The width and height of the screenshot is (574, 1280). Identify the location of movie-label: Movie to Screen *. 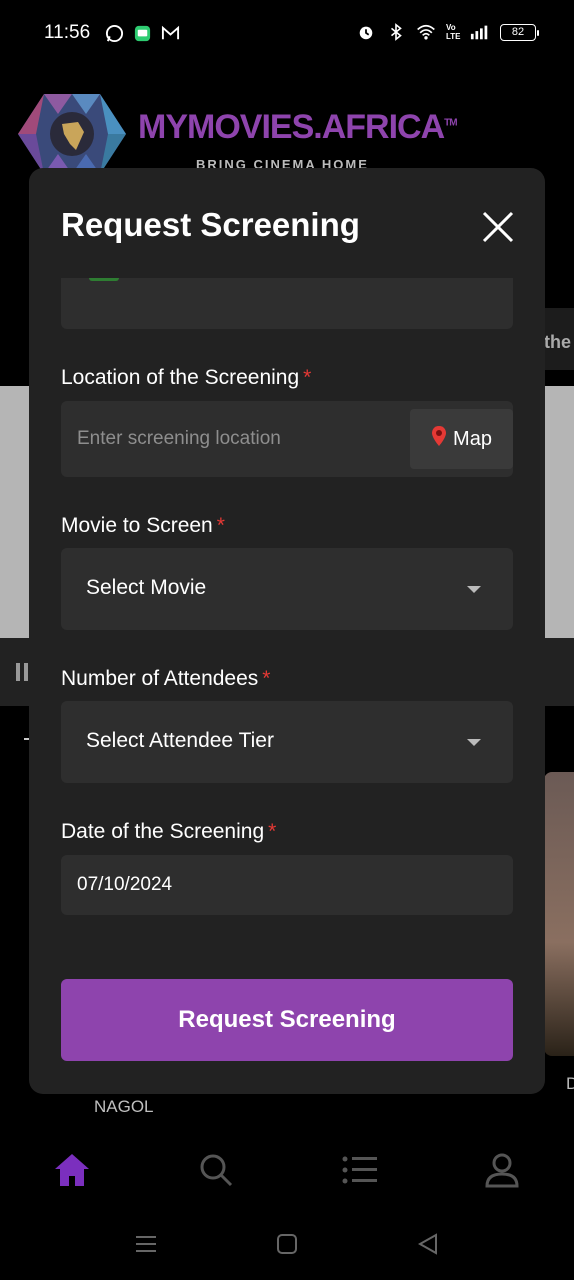
(143, 526).